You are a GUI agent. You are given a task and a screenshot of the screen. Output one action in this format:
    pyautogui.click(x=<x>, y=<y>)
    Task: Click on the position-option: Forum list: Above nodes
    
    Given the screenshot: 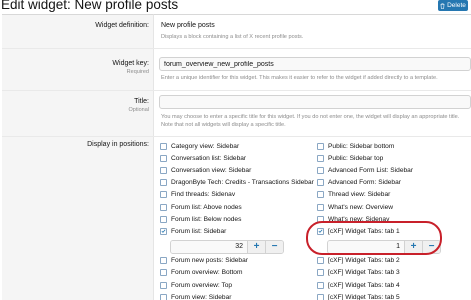 What is the action you would take?
    pyautogui.click(x=201, y=207)
    